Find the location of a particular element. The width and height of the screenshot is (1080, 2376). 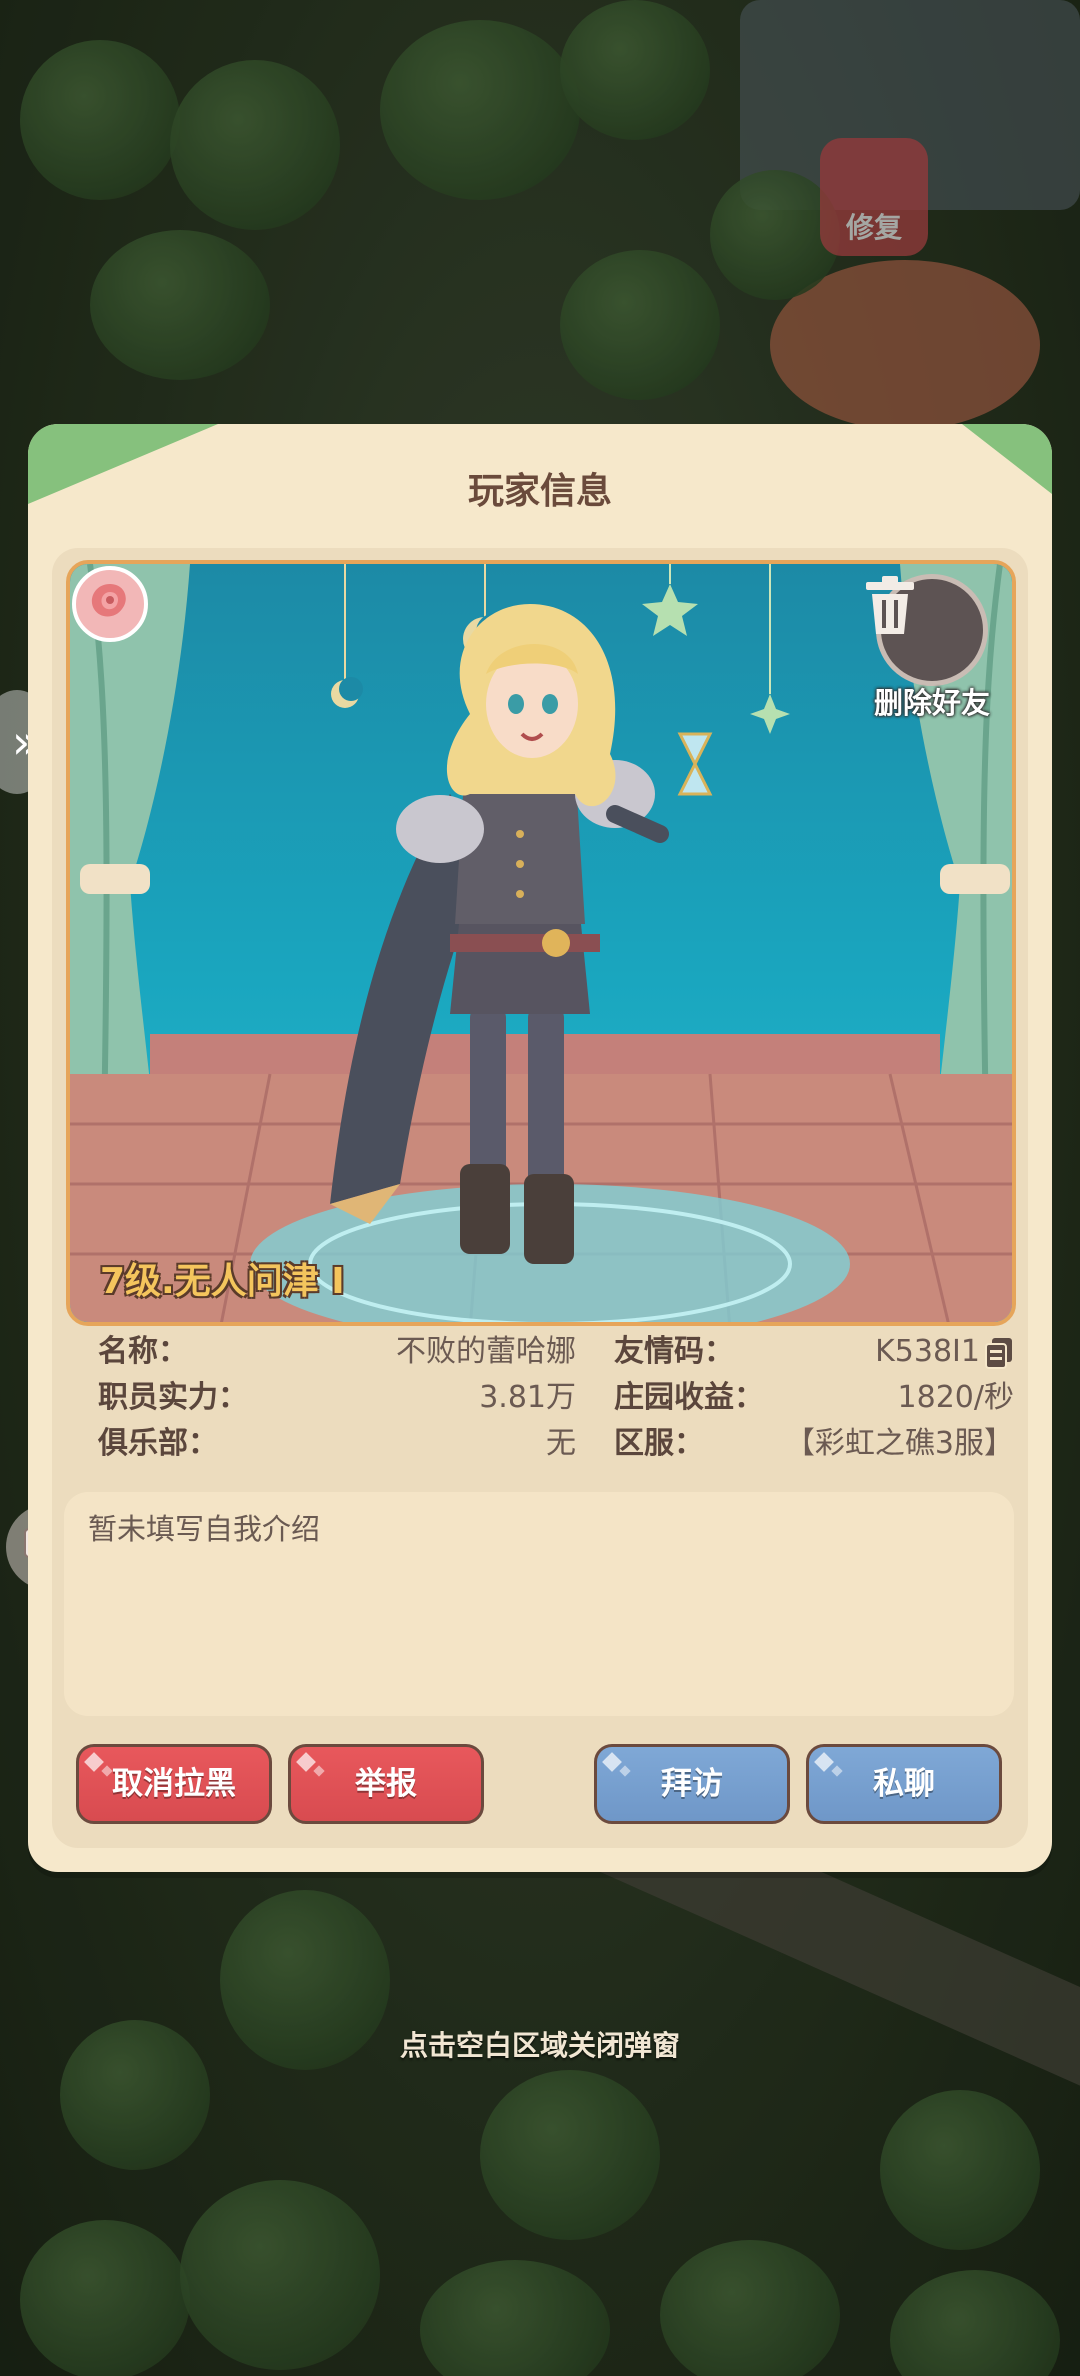

friend-code-value-wrap: K538I1 is located at coordinates (944, 1352).